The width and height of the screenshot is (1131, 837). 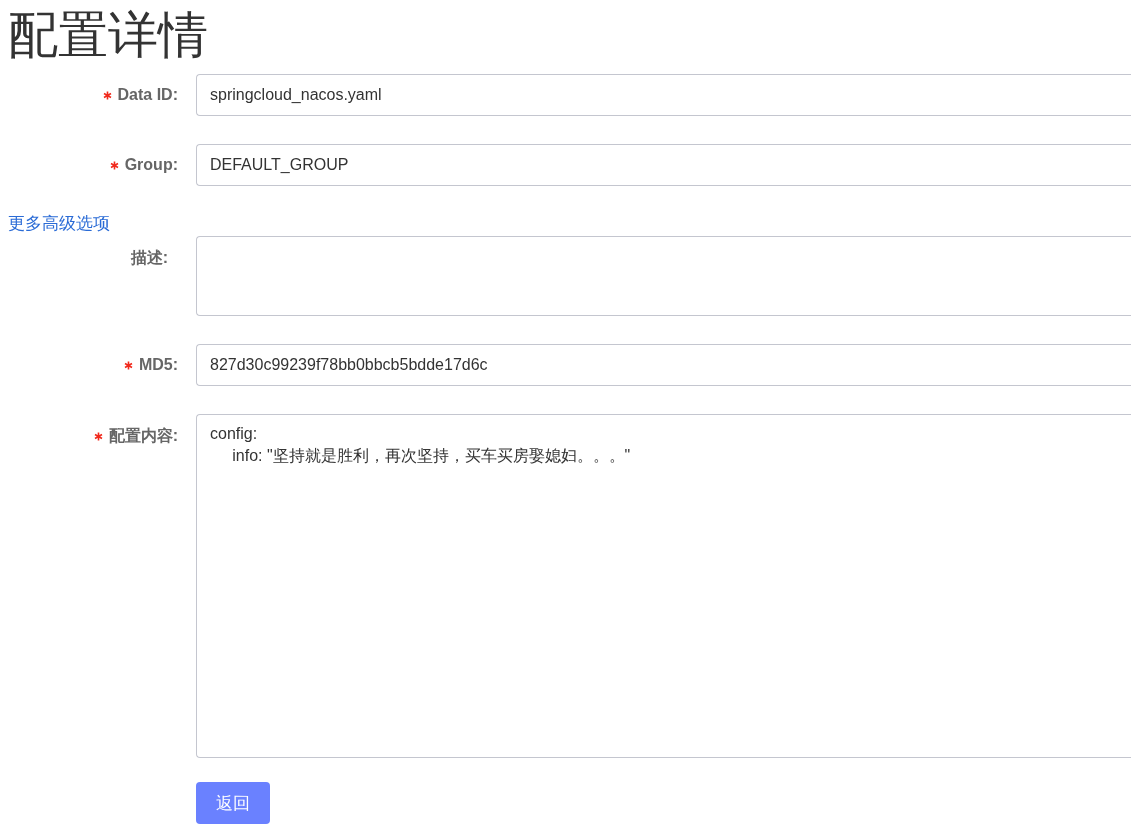 I want to click on field-label: 描述:, so click(x=149, y=257).